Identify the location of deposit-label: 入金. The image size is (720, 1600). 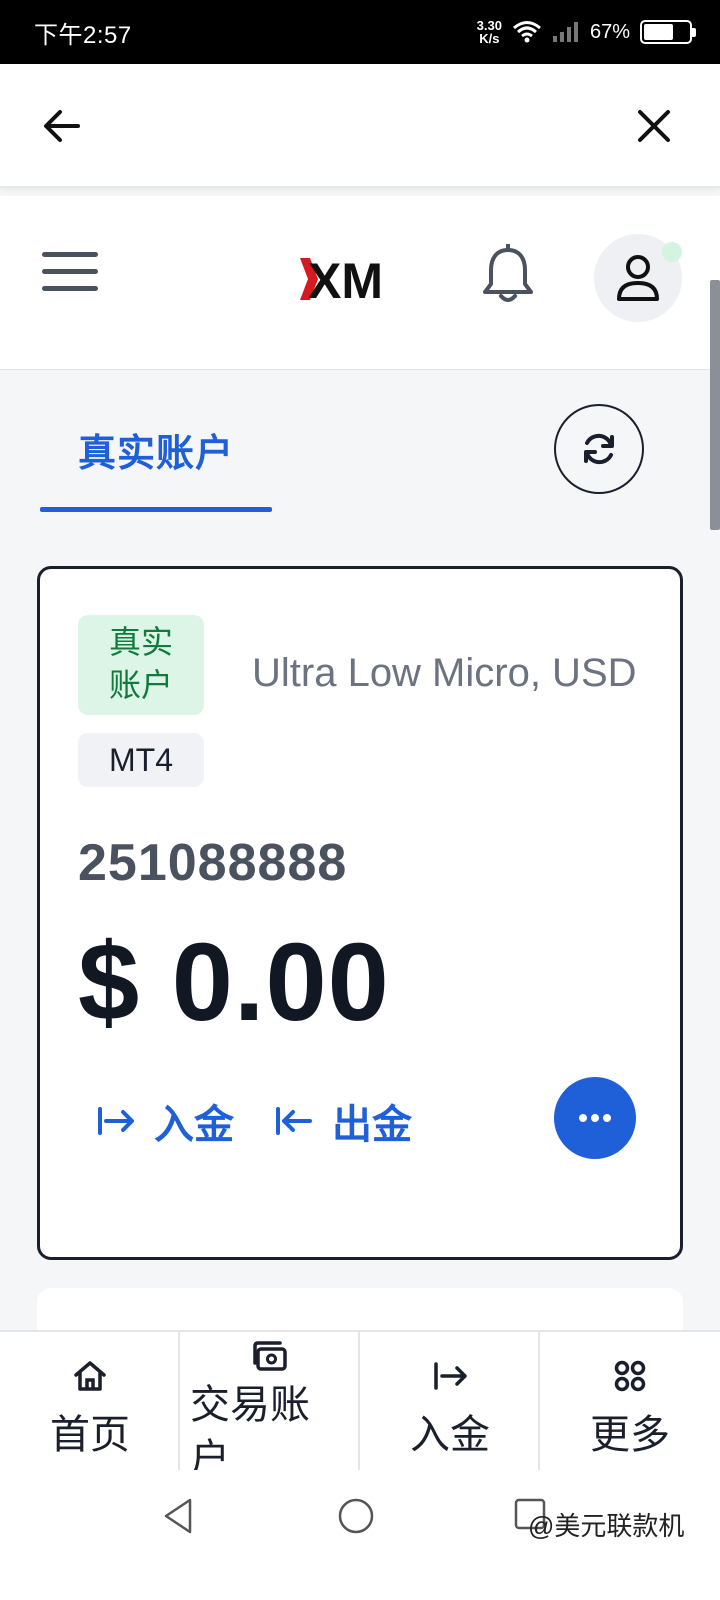
(194, 1125).